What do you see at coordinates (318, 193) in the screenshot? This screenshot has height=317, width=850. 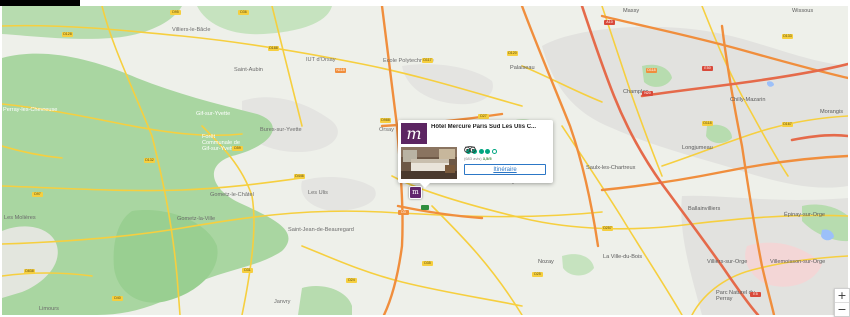 I see `place-label: Les Ulis` at bounding box center [318, 193].